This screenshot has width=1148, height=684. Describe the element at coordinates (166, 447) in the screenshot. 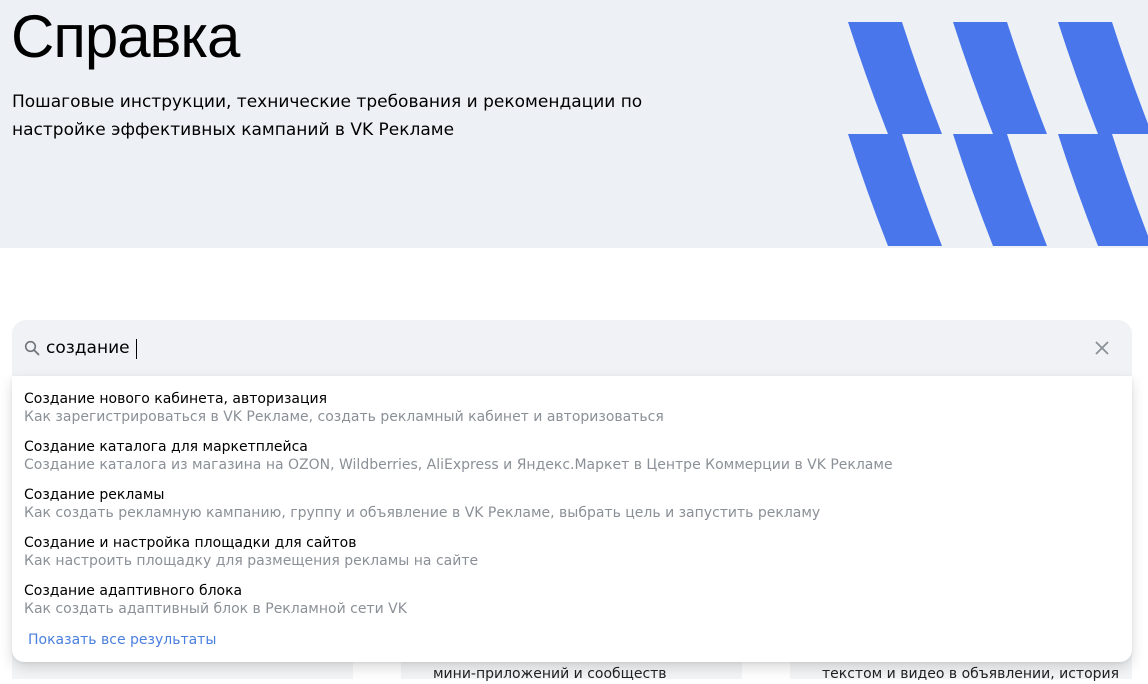

I see `result-title: Создание каталога для маркетплейса` at that location.